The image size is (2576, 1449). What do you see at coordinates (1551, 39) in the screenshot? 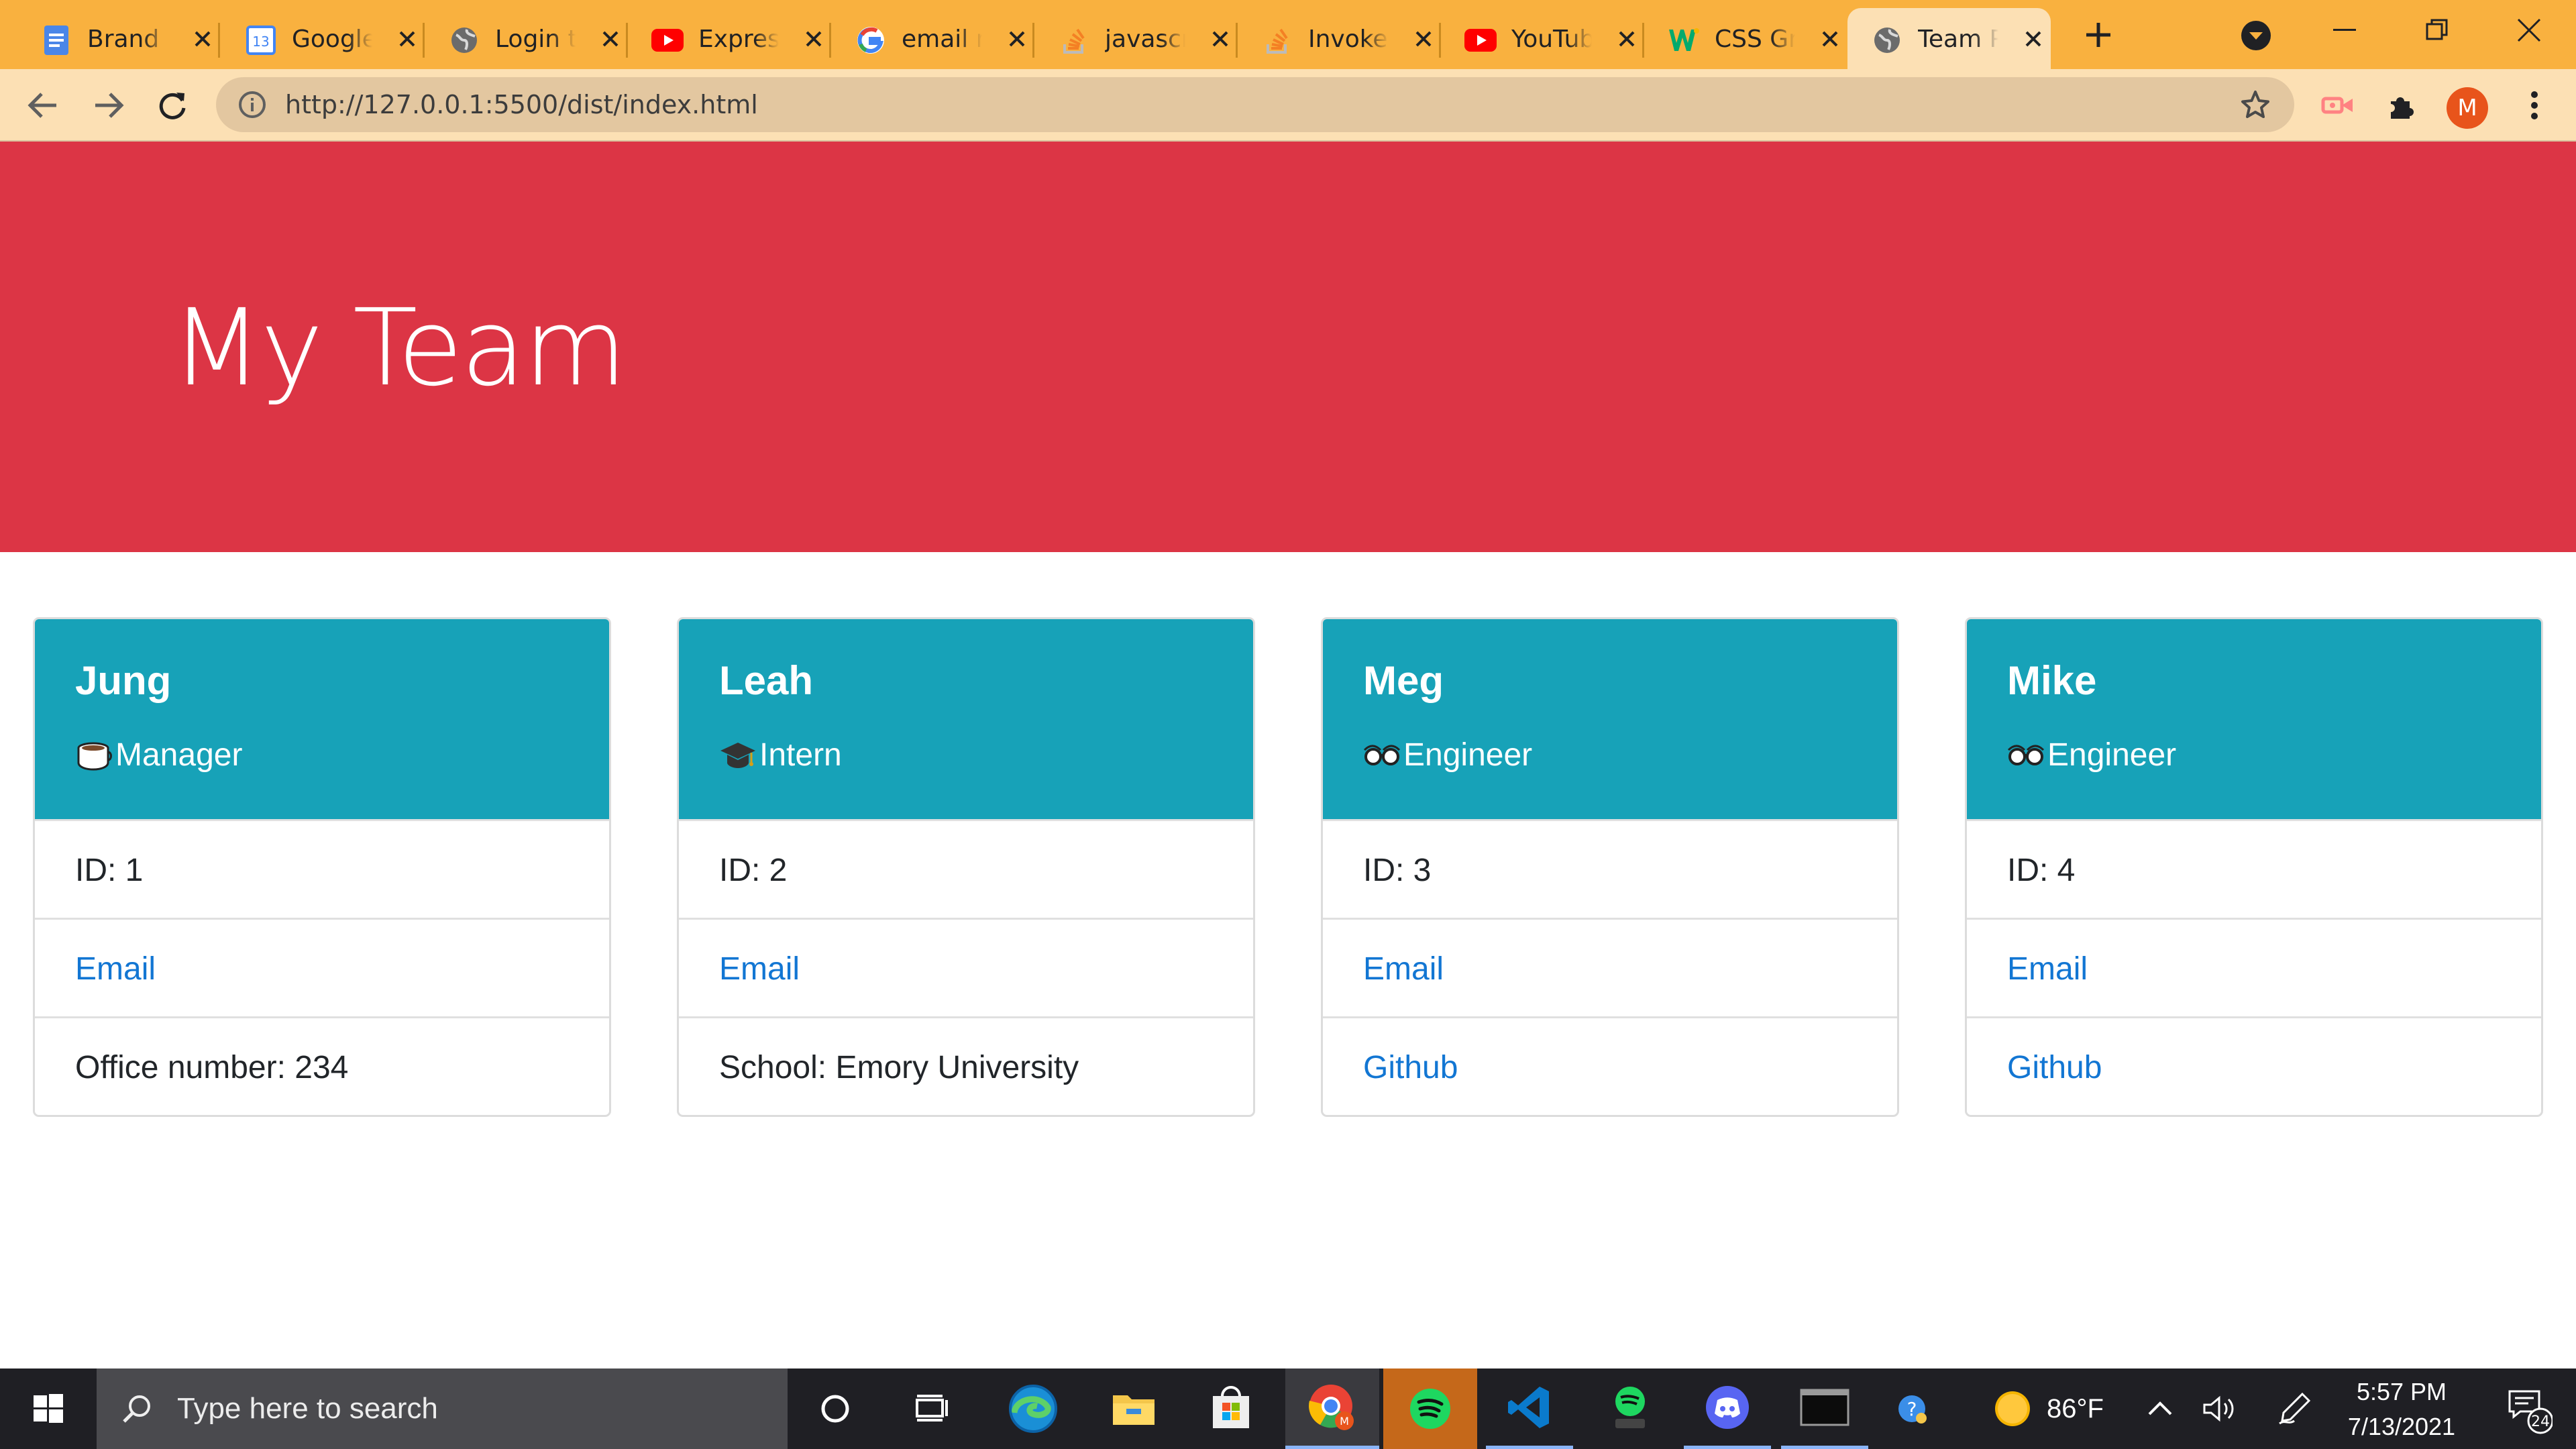
I see `tab-title: YouTub` at bounding box center [1551, 39].